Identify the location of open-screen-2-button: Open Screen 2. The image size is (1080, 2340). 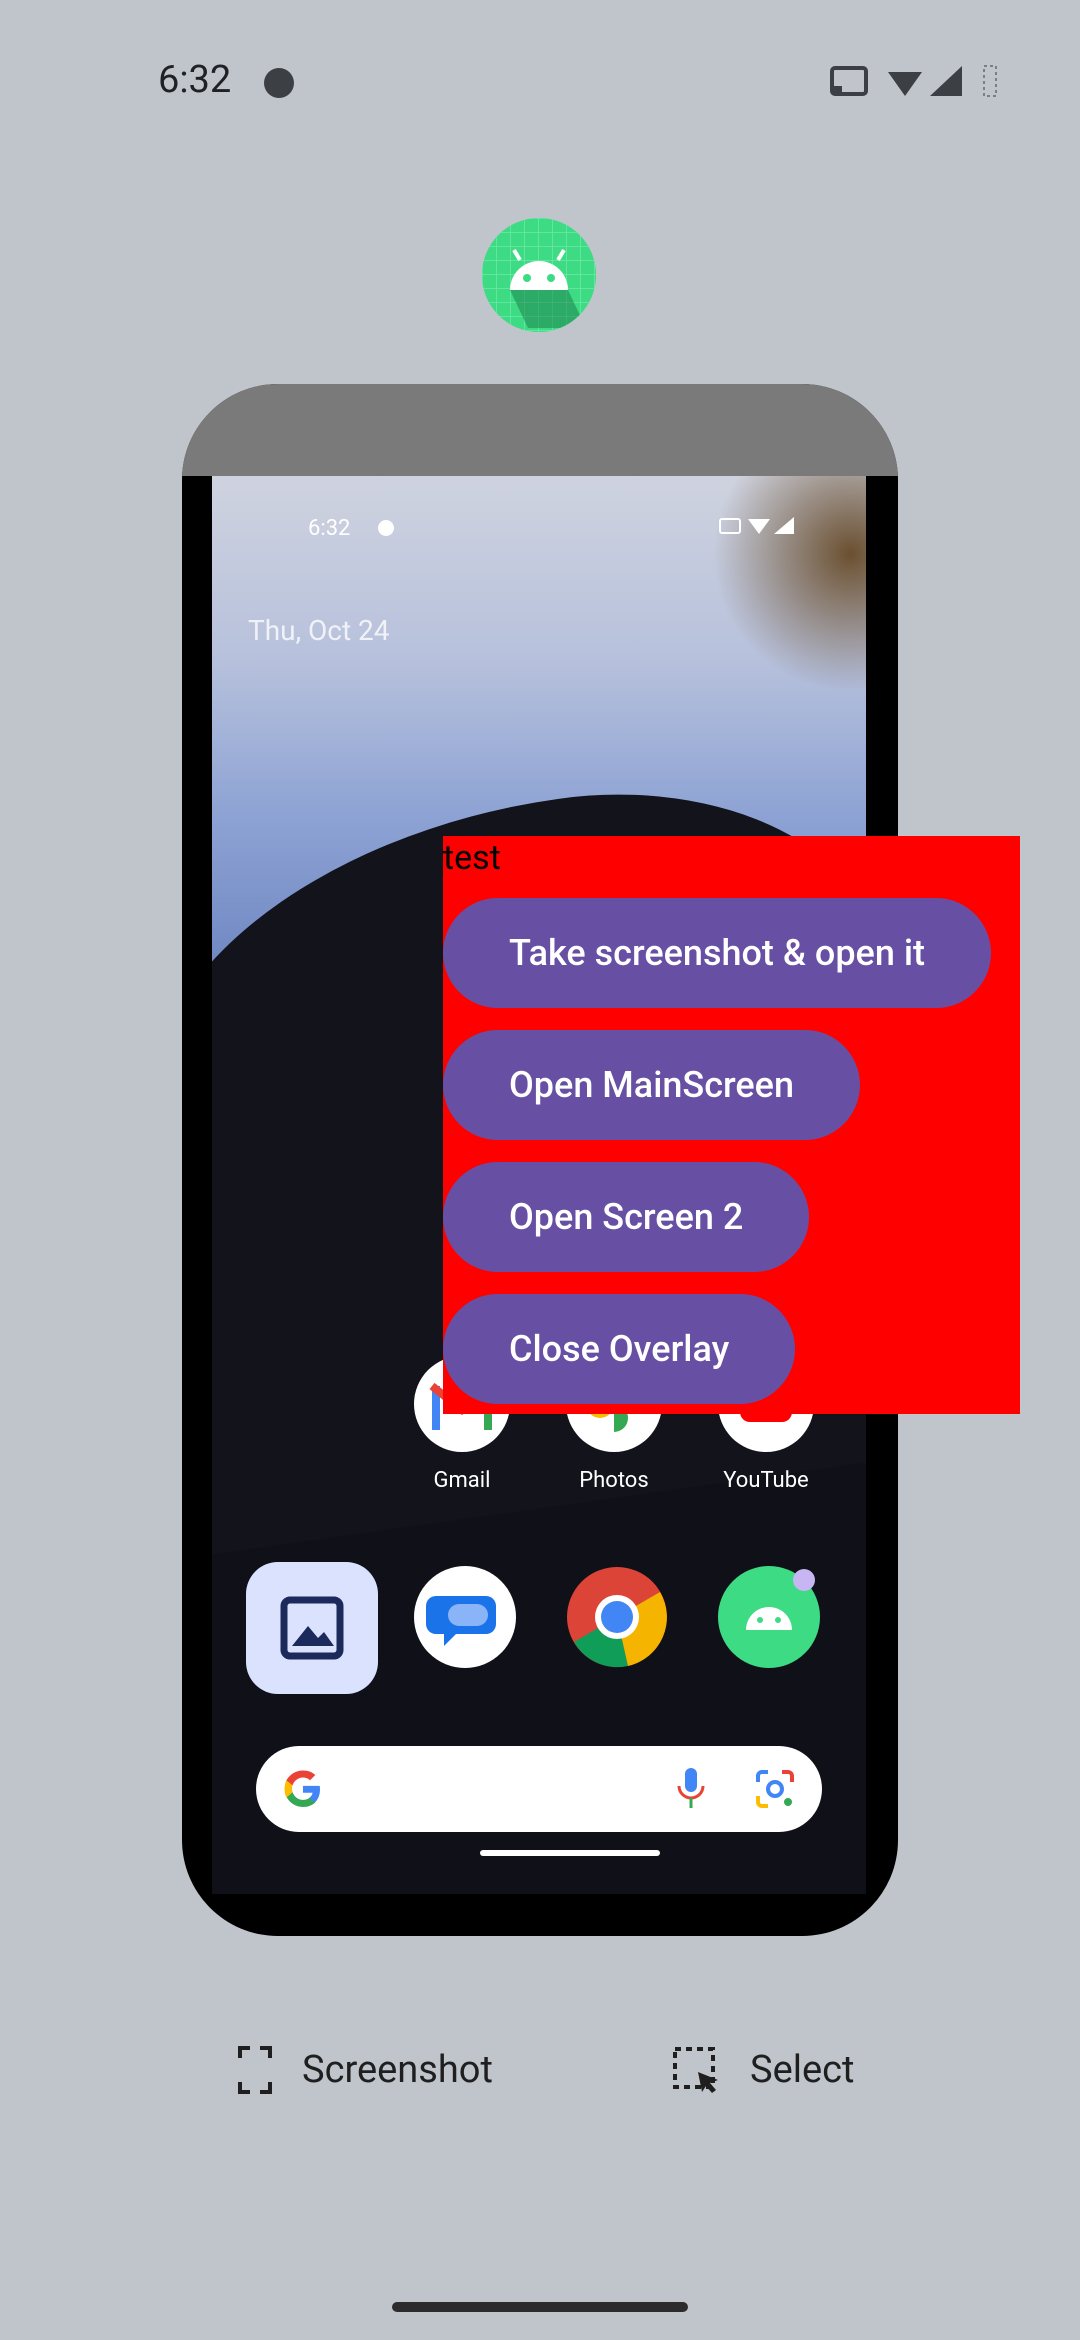
(626, 1217).